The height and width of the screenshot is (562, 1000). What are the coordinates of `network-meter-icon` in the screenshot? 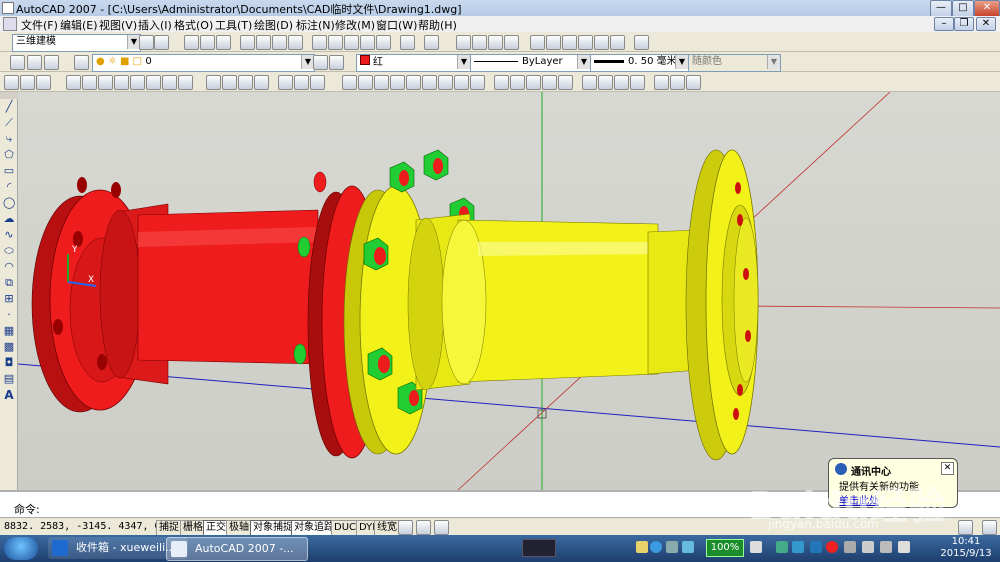 It's located at (539, 548).